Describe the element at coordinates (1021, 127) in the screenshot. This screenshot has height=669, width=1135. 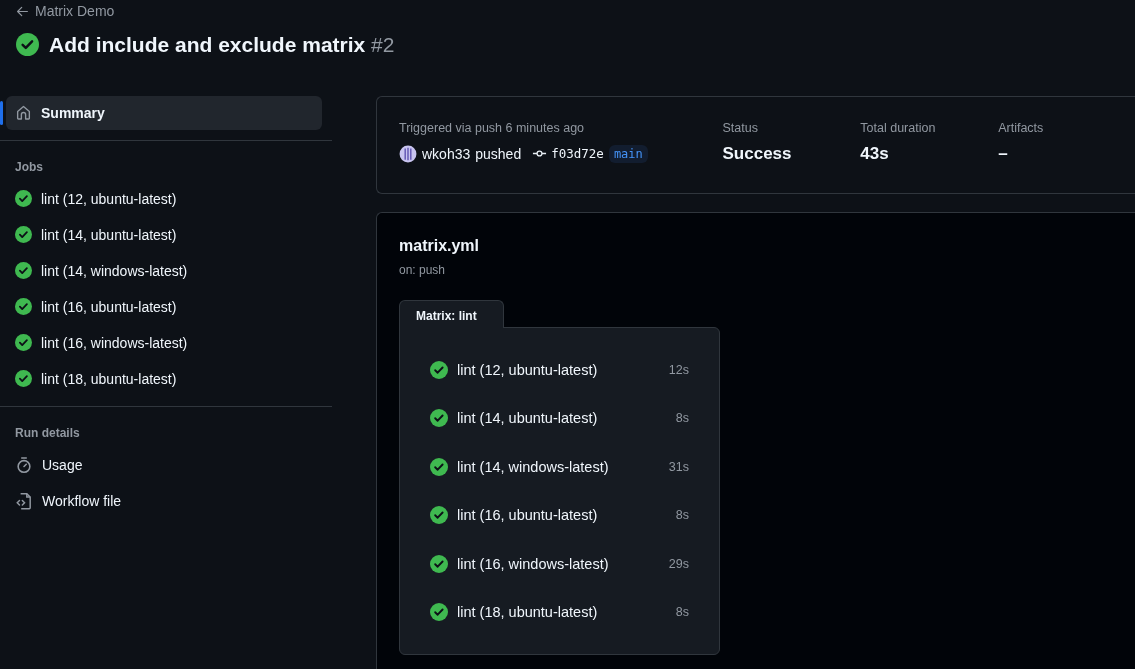
I see `stat-label: Artifacts` at that location.